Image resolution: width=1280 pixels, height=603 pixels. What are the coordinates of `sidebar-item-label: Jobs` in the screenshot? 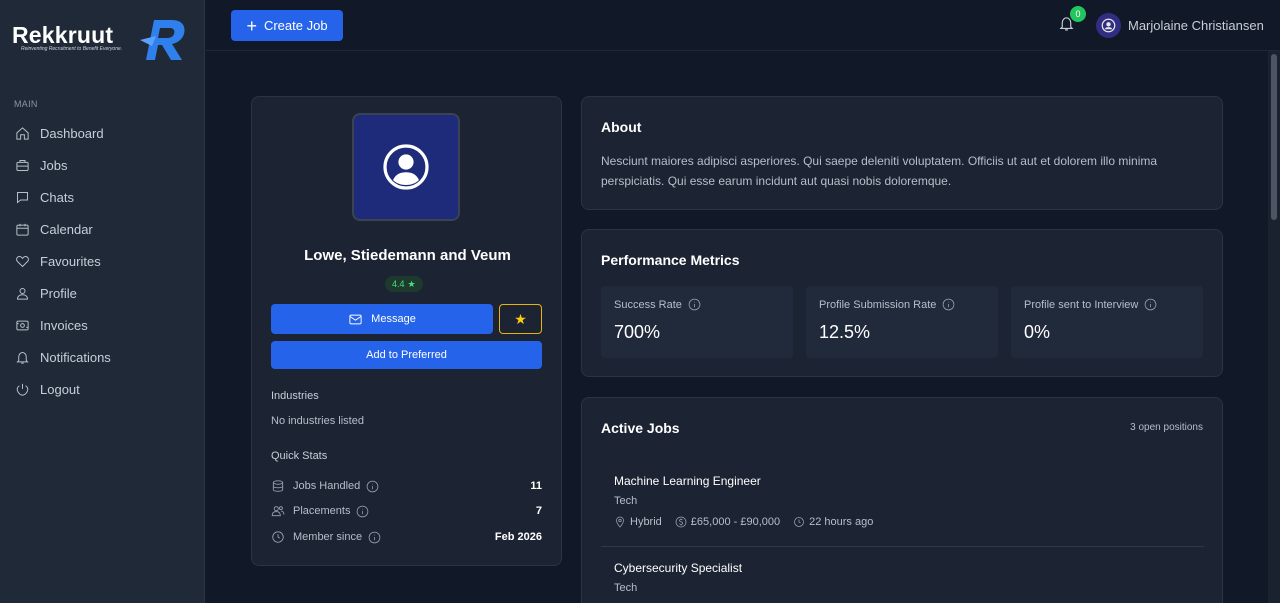 It's located at (54, 165).